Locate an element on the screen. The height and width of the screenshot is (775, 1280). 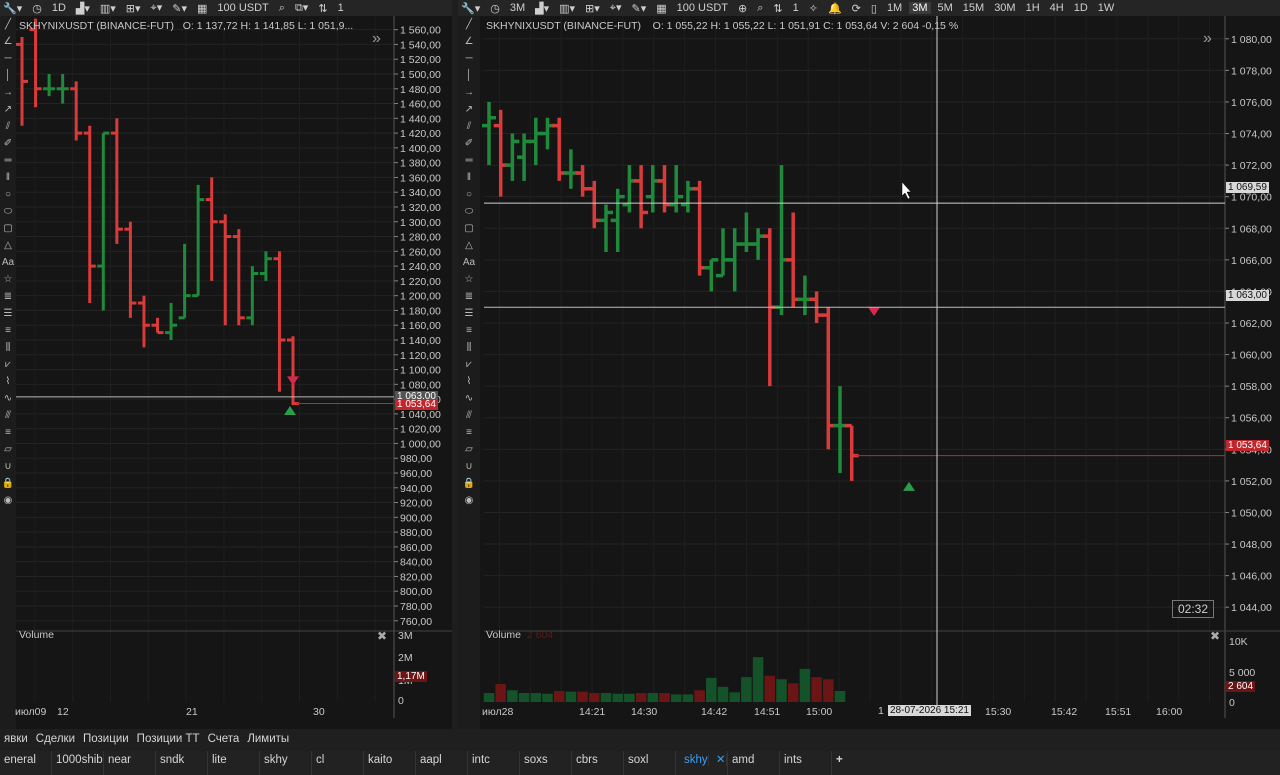
x-tick-label: 14:21 is located at coordinates (592, 712).